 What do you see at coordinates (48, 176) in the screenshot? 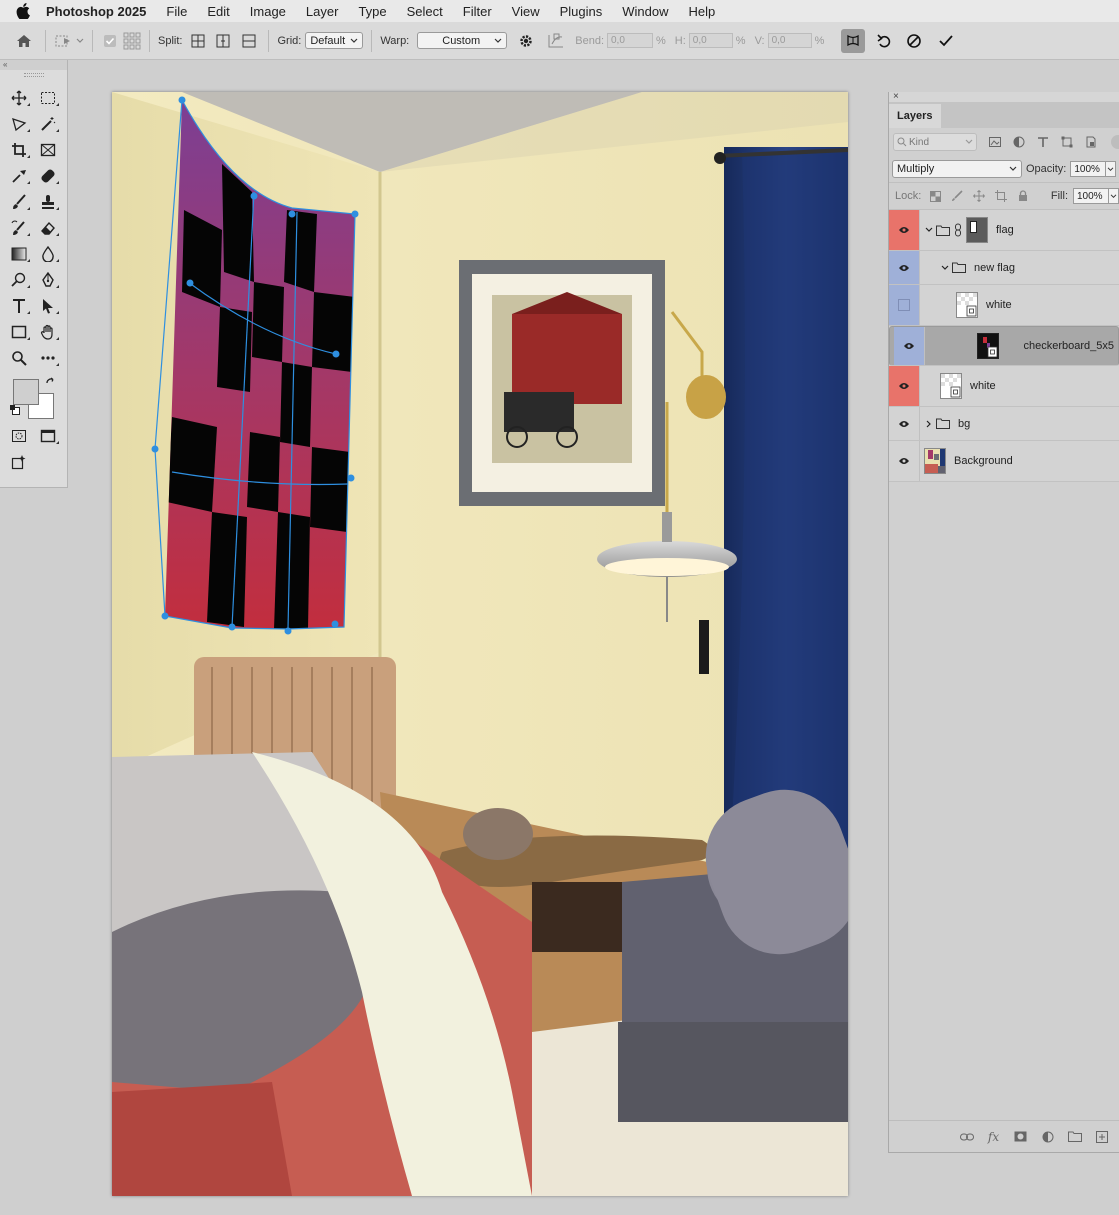
I see `healing-brush-tool-icon` at bounding box center [48, 176].